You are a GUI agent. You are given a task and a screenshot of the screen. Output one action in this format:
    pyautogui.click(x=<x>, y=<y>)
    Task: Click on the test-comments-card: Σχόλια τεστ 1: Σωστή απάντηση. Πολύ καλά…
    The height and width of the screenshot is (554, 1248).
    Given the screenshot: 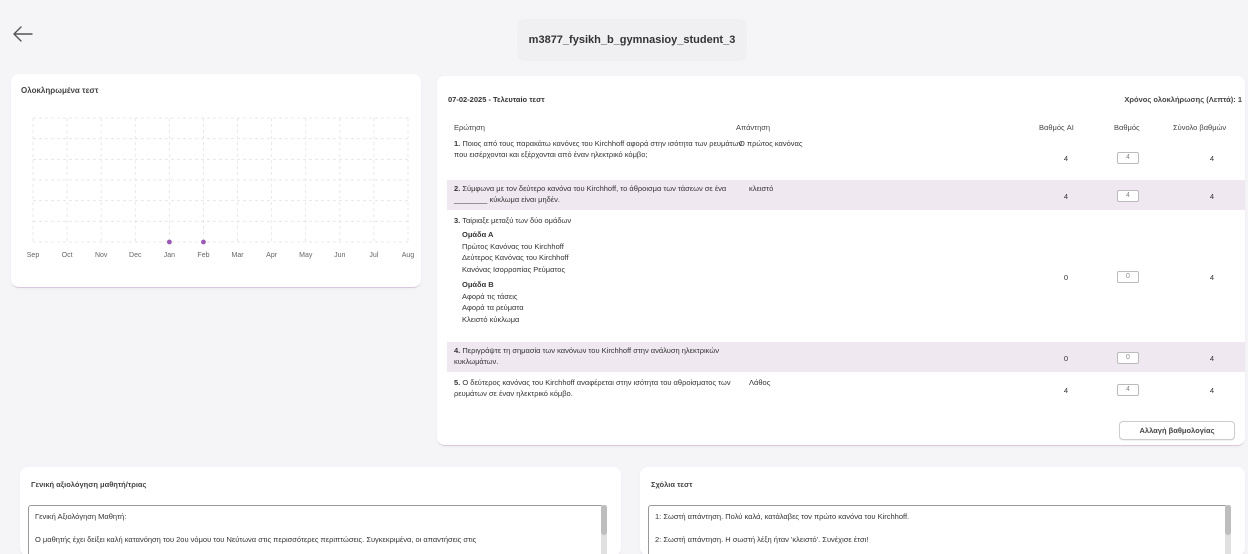 What is the action you would take?
    pyautogui.click(x=942, y=510)
    